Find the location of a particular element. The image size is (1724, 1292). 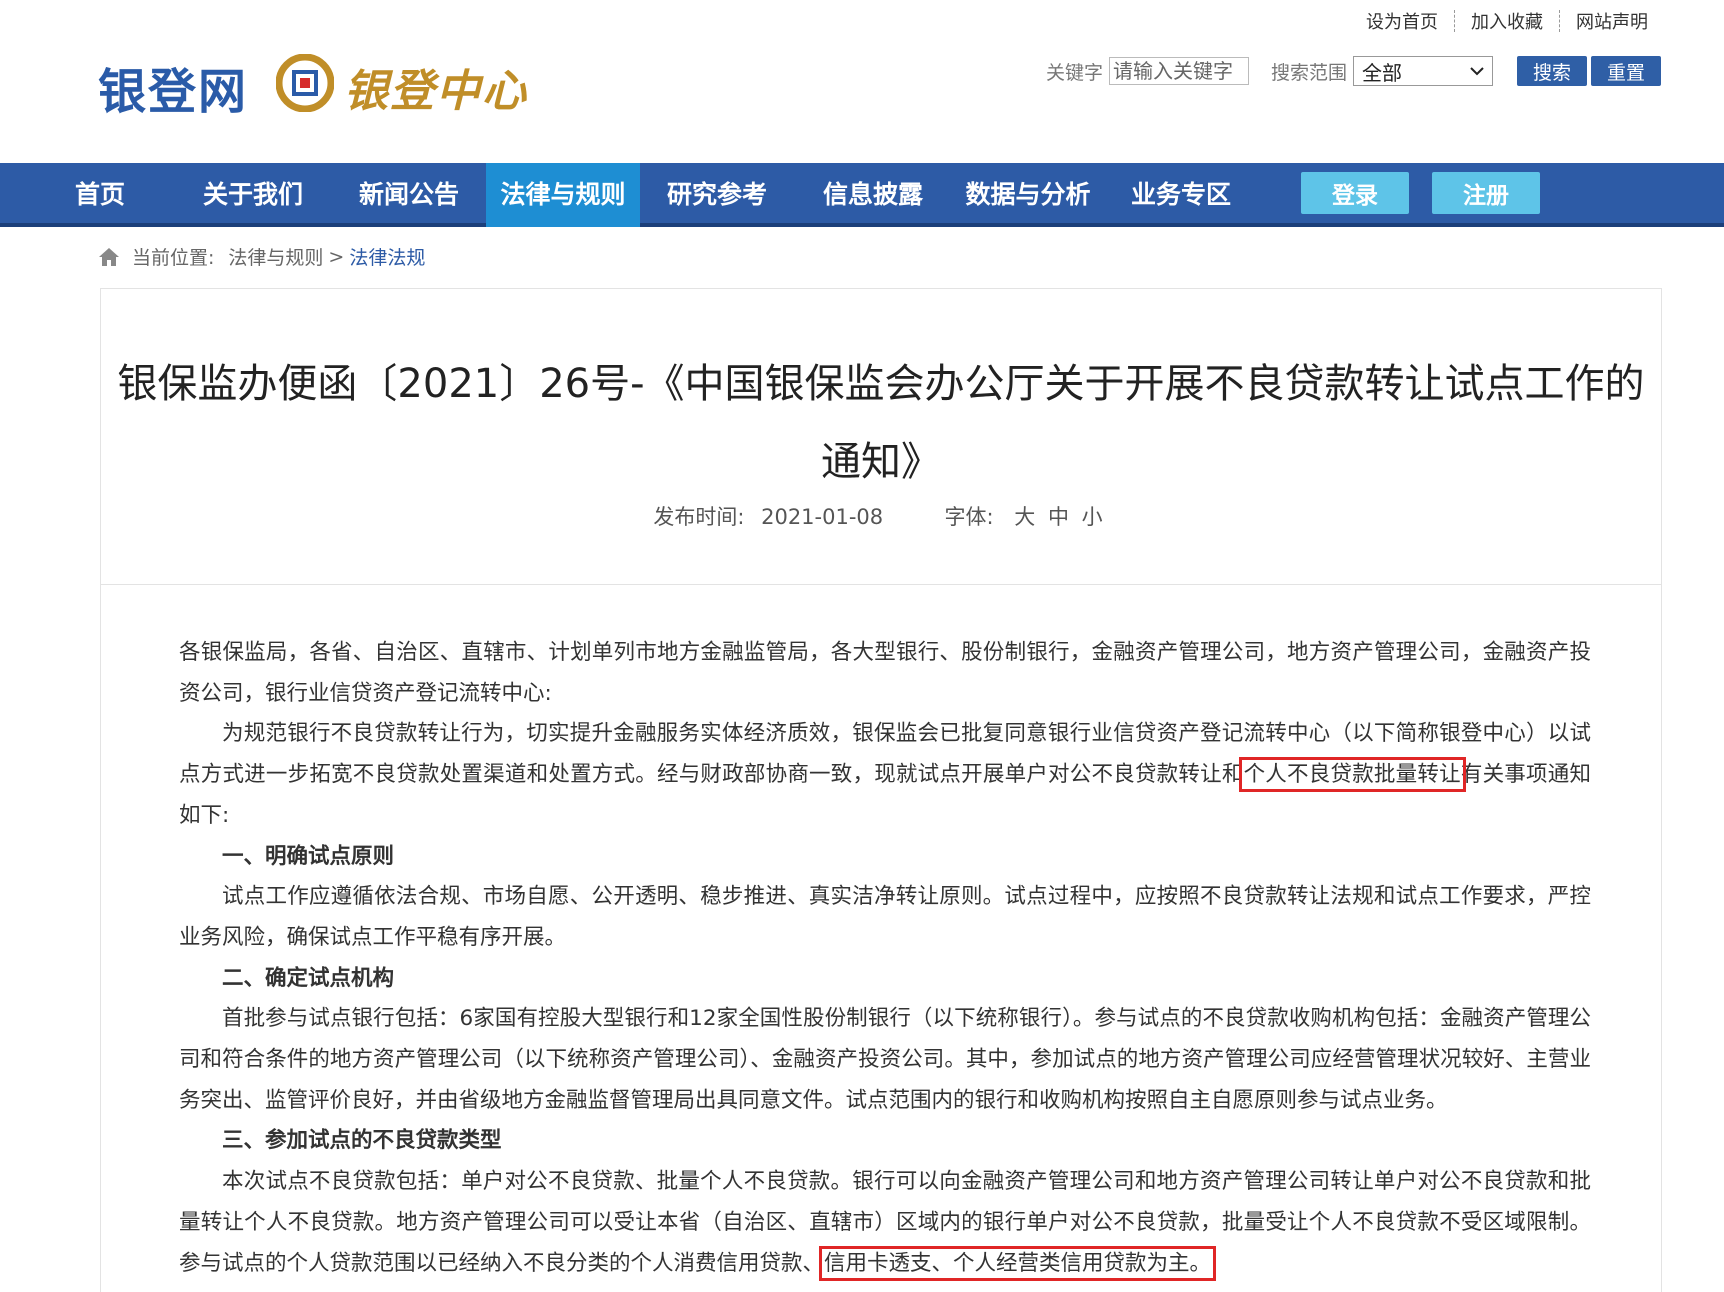

highlight-box: 信用卡透支、个人经营类信用贷款为主。 is located at coordinates (1018, 1263).